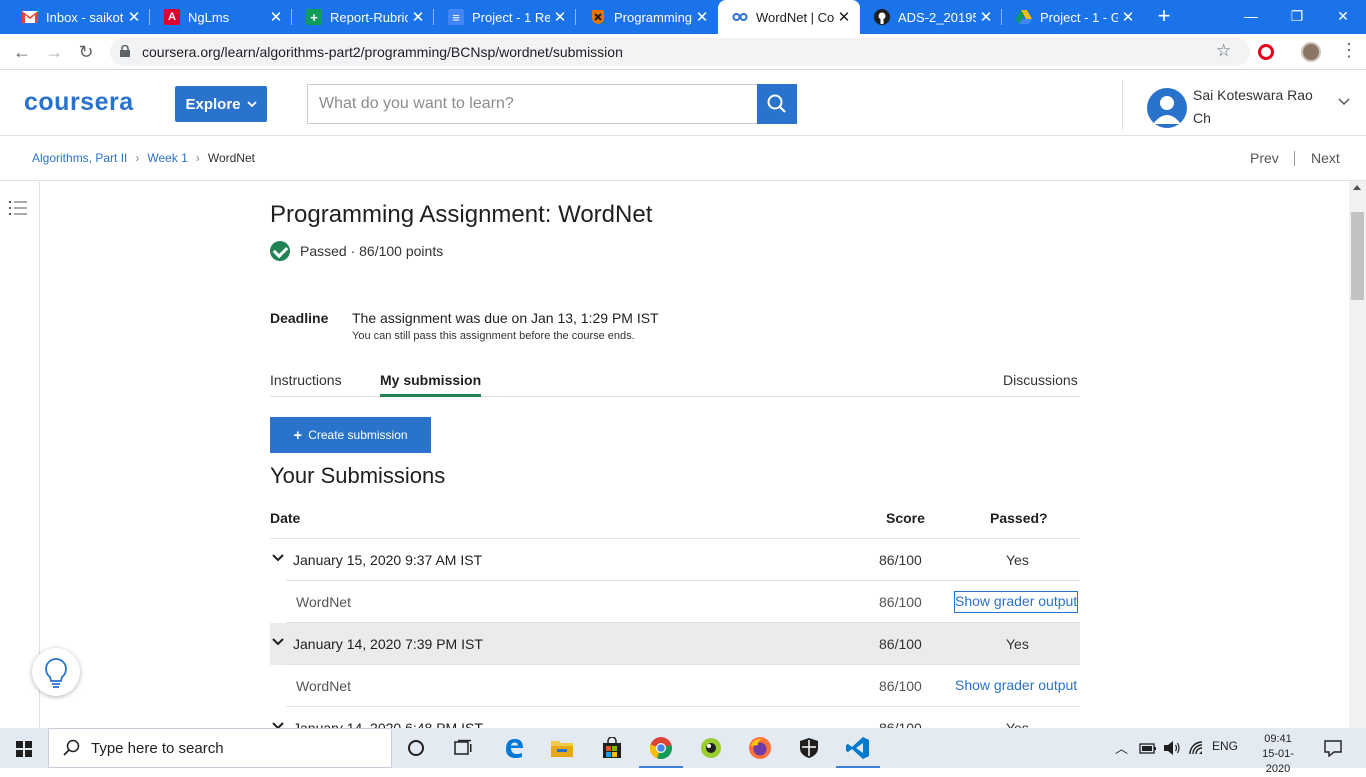 This screenshot has height=777, width=1366. I want to click on clock-time: 09:41, so click(1278, 739).